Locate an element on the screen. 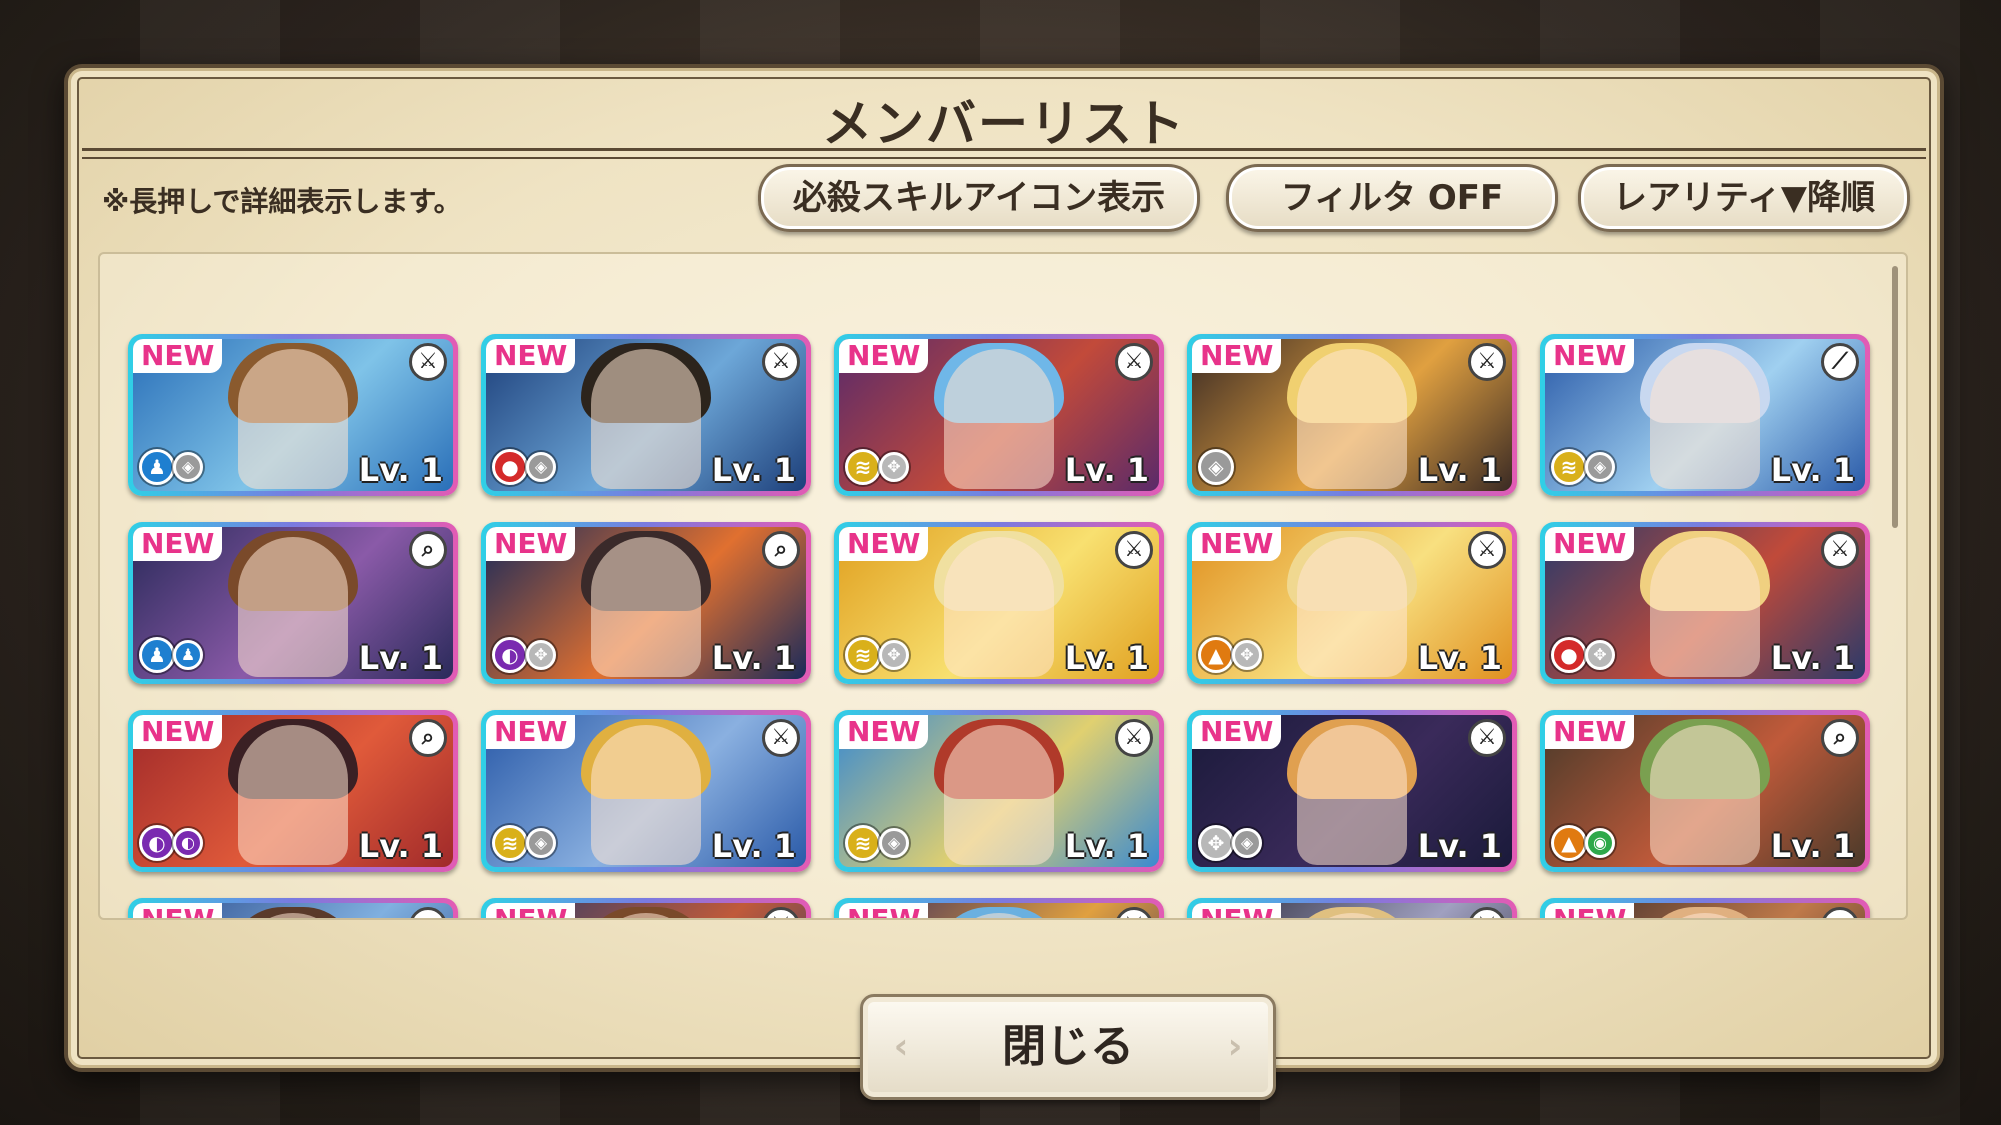  member-card: NEW ⌕ ♟ ♟ Lv. 1 is located at coordinates (293, 603).